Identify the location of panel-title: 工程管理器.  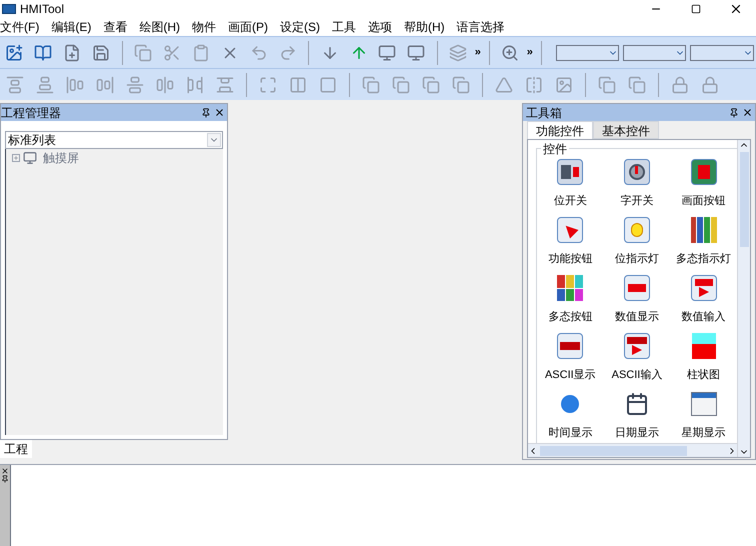
(31, 113).